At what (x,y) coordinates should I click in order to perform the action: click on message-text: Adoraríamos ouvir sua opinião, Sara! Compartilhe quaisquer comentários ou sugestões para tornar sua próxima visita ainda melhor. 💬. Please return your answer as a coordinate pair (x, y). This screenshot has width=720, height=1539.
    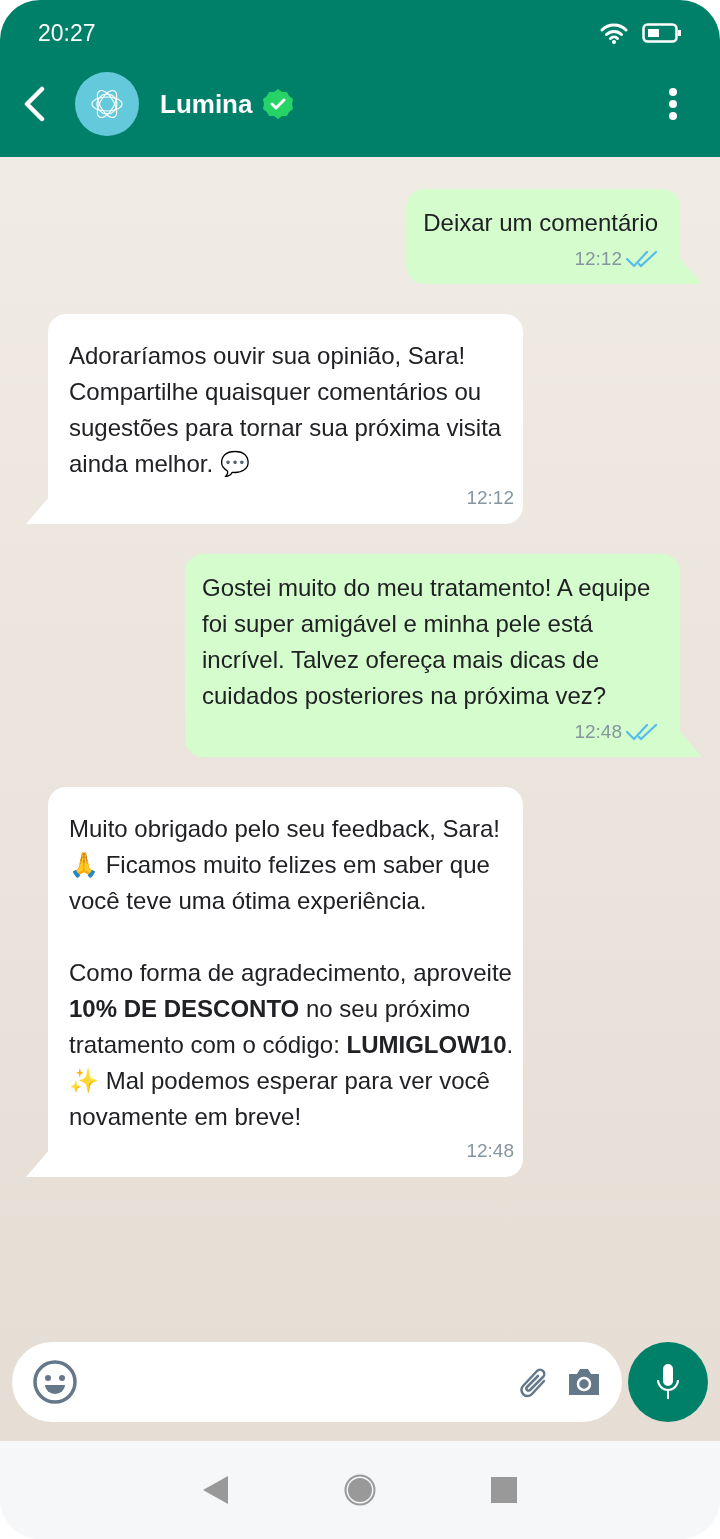
    Looking at the image, I should click on (286, 409).